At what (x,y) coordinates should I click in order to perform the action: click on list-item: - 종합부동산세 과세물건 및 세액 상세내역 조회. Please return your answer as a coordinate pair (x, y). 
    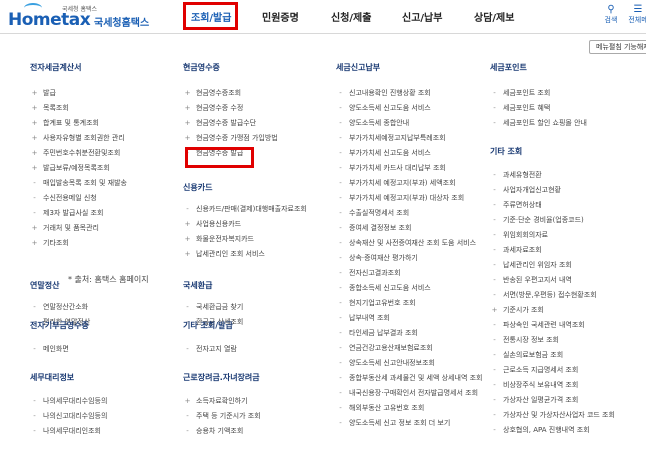
    Looking at the image, I should click on (409, 378).